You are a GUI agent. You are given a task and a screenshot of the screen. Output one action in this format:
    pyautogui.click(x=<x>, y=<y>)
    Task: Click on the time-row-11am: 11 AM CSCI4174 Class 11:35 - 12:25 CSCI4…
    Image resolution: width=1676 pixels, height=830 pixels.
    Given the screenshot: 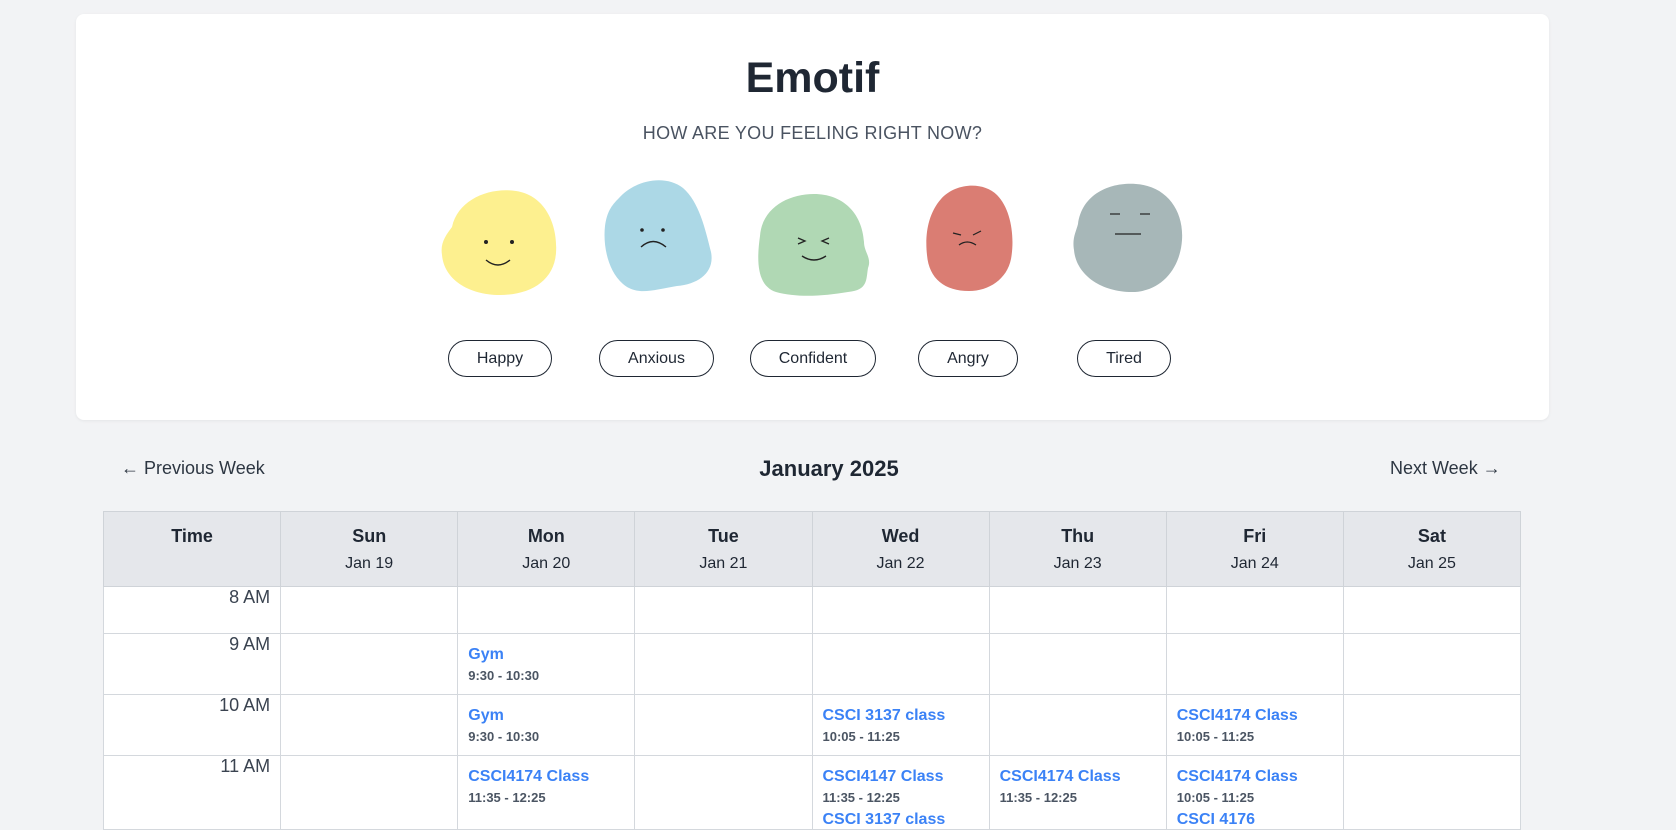 What is the action you would take?
    pyautogui.click(x=812, y=792)
    